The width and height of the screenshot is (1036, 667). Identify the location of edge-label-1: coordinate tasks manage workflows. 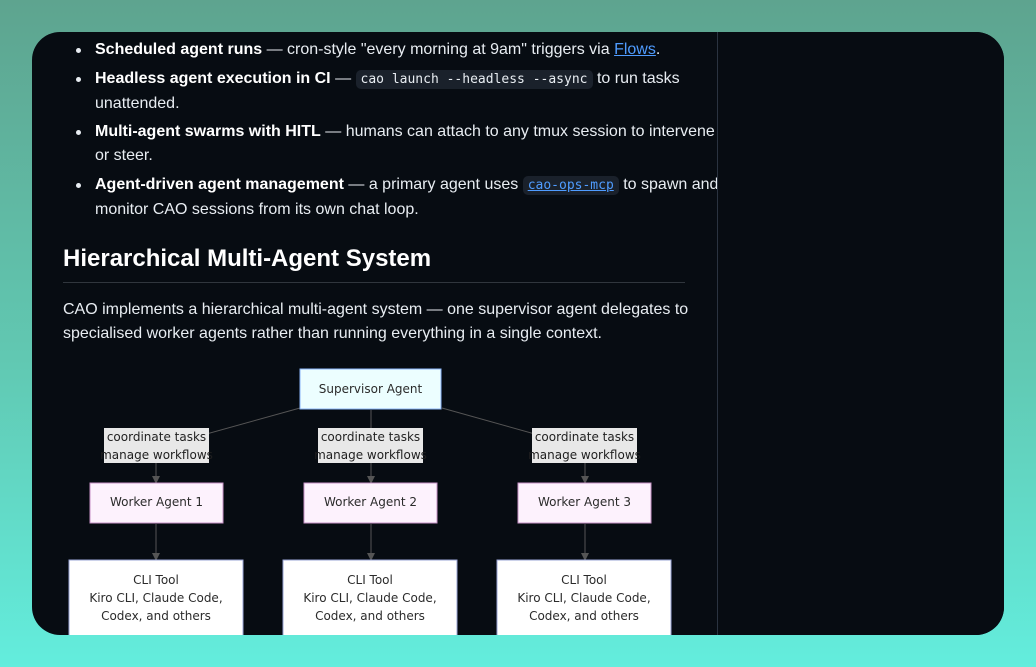
(156, 445).